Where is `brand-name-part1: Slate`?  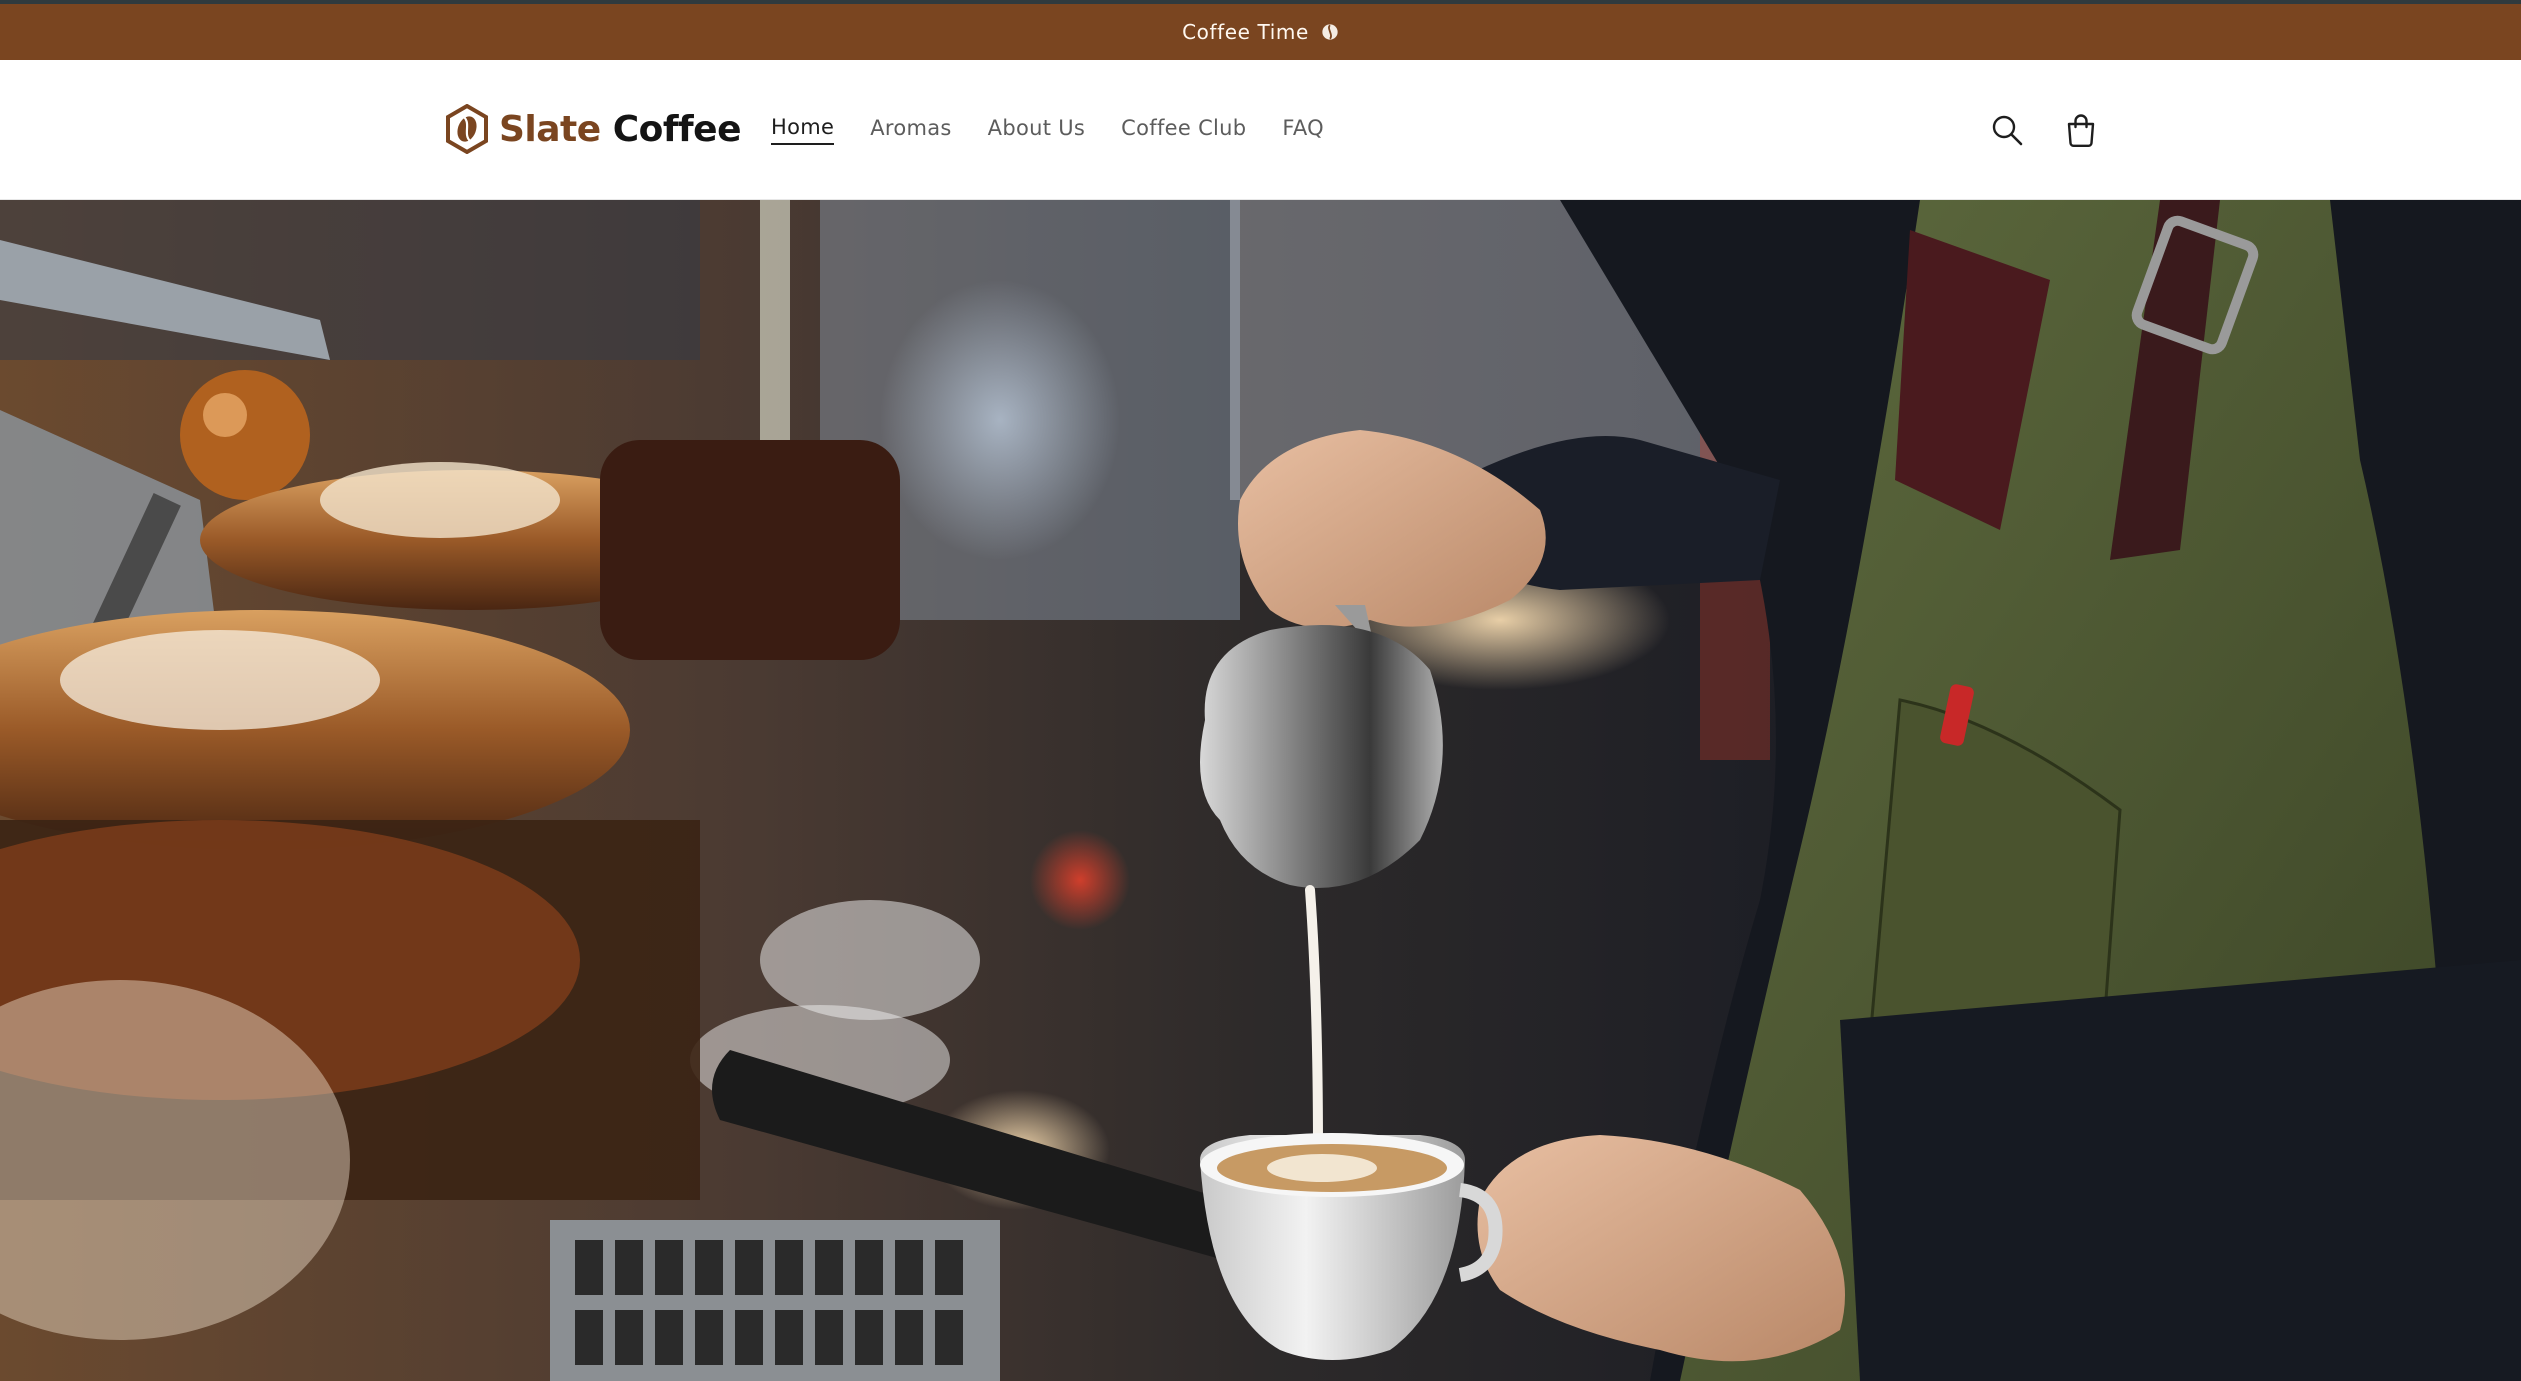
brand-name-part1: Slate is located at coordinates (550, 129).